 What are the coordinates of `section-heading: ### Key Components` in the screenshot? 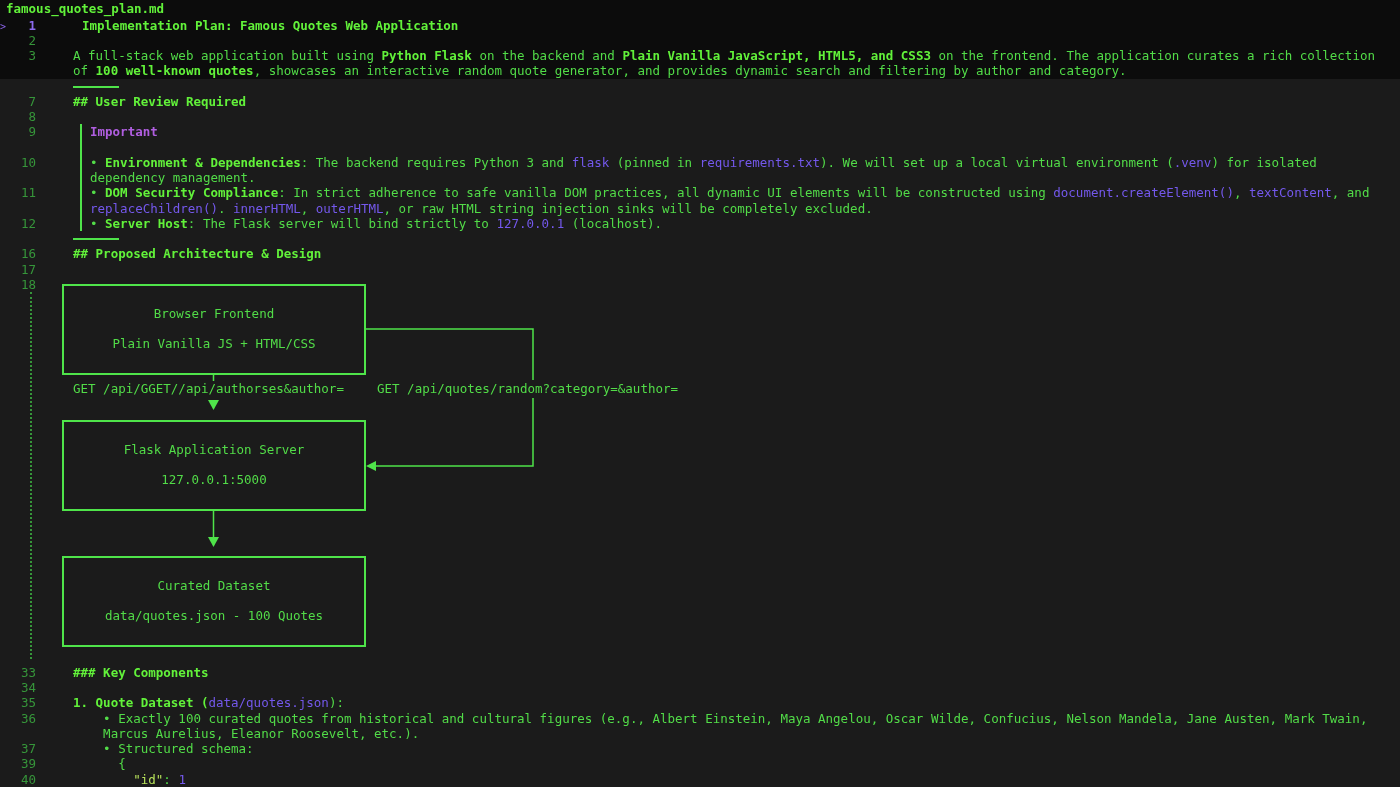 It's located at (141, 672).